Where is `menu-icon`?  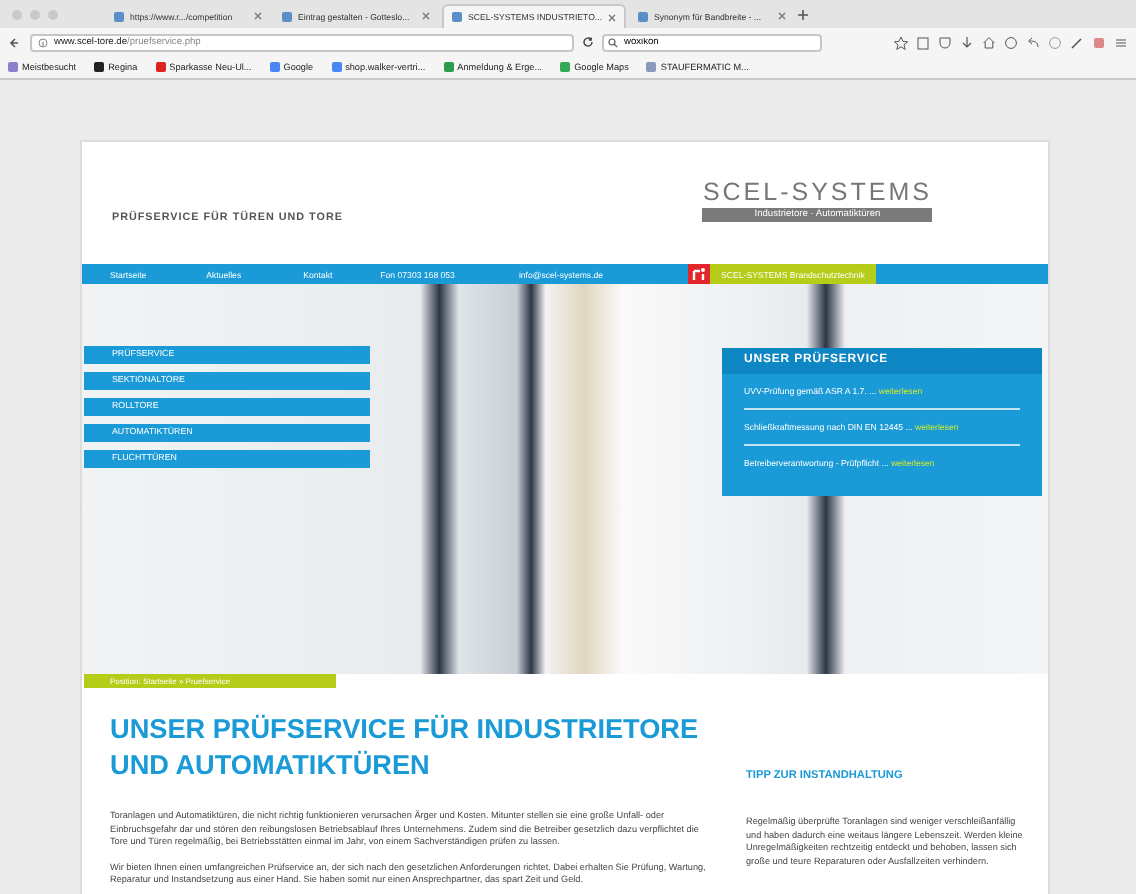
menu-icon is located at coordinates (1121, 42).